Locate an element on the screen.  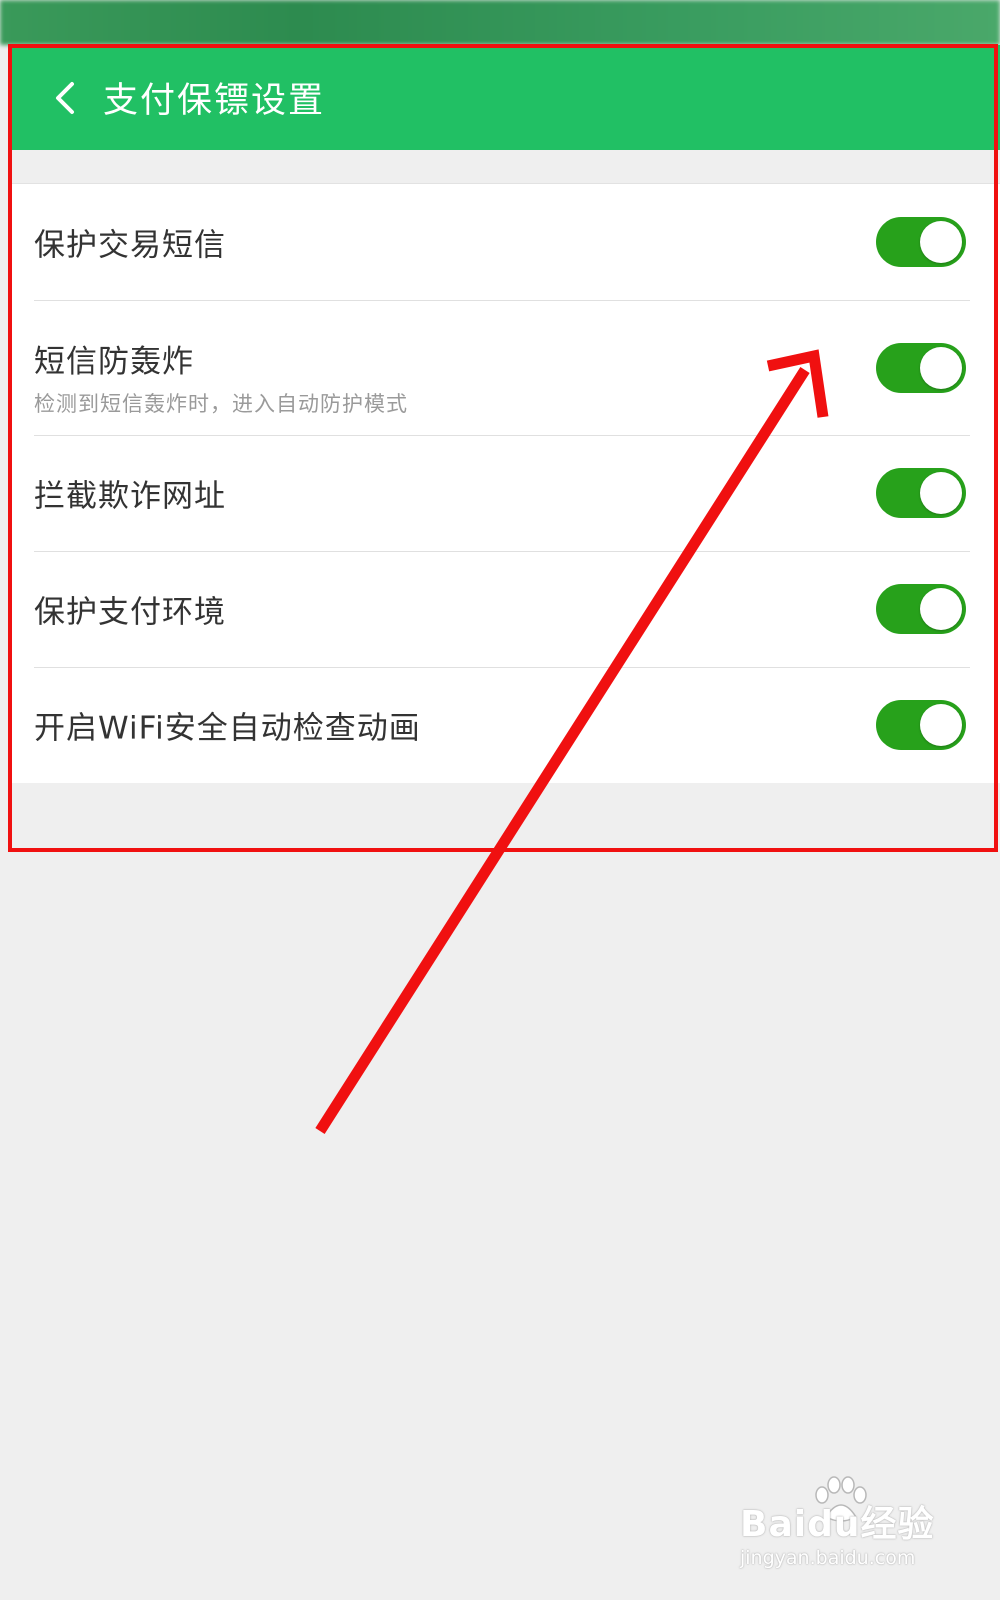
baidu-watermark: Baidu经验 jingyan.baidu.com is located at coordinates (840, 1530).